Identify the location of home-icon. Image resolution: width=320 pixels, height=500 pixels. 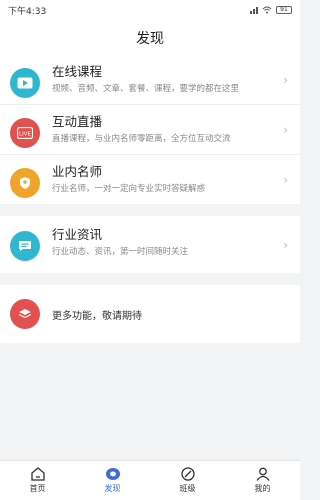
(37, 474).